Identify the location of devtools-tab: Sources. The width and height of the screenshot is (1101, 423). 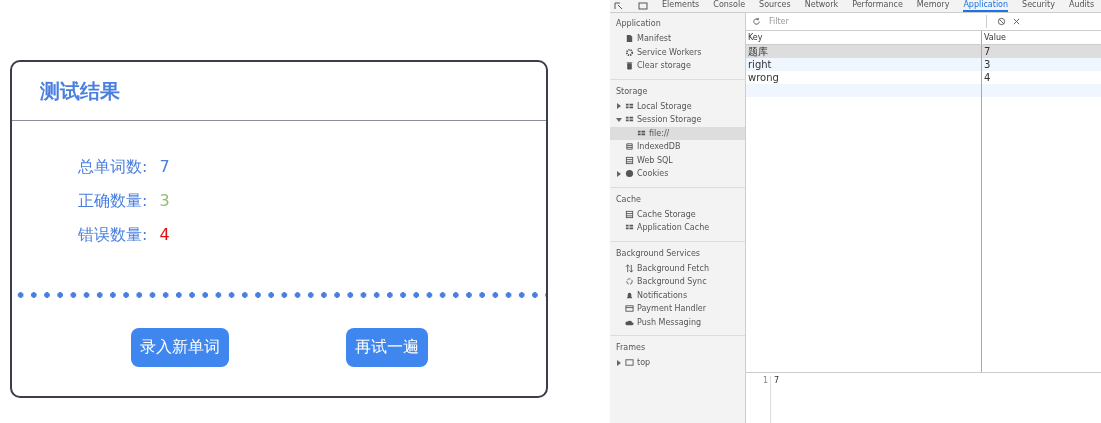
(775, 6).